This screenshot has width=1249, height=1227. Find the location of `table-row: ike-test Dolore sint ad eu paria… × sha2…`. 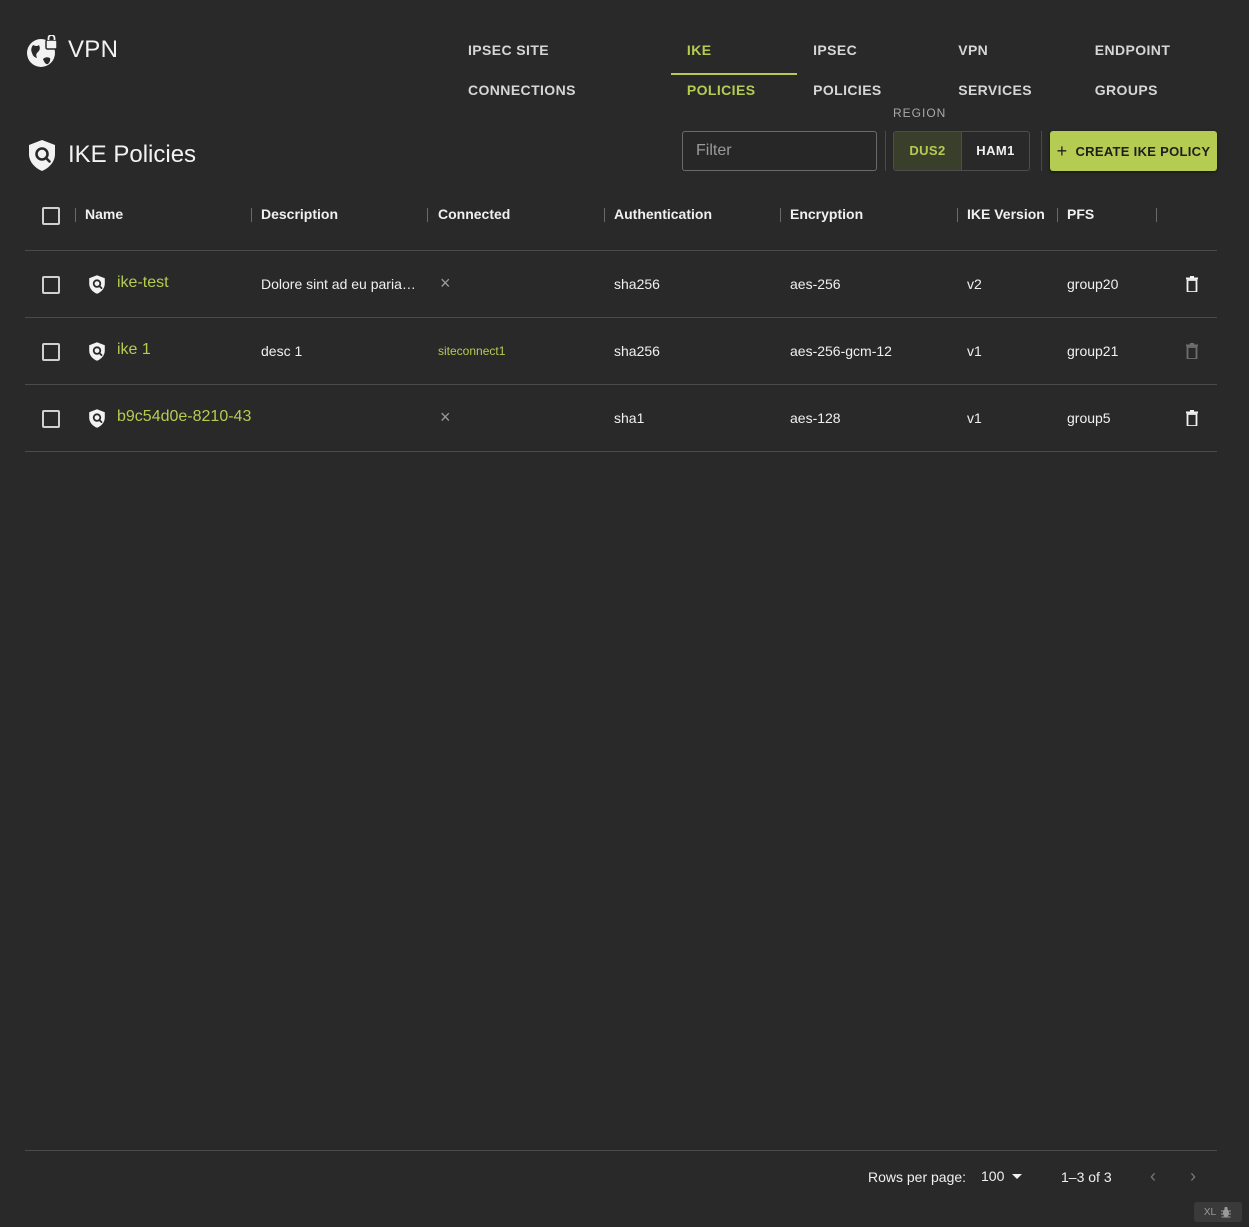

table-row: ike-test Dolore sint ad eu paria… × sha2… is located at coordinates (621, 284).